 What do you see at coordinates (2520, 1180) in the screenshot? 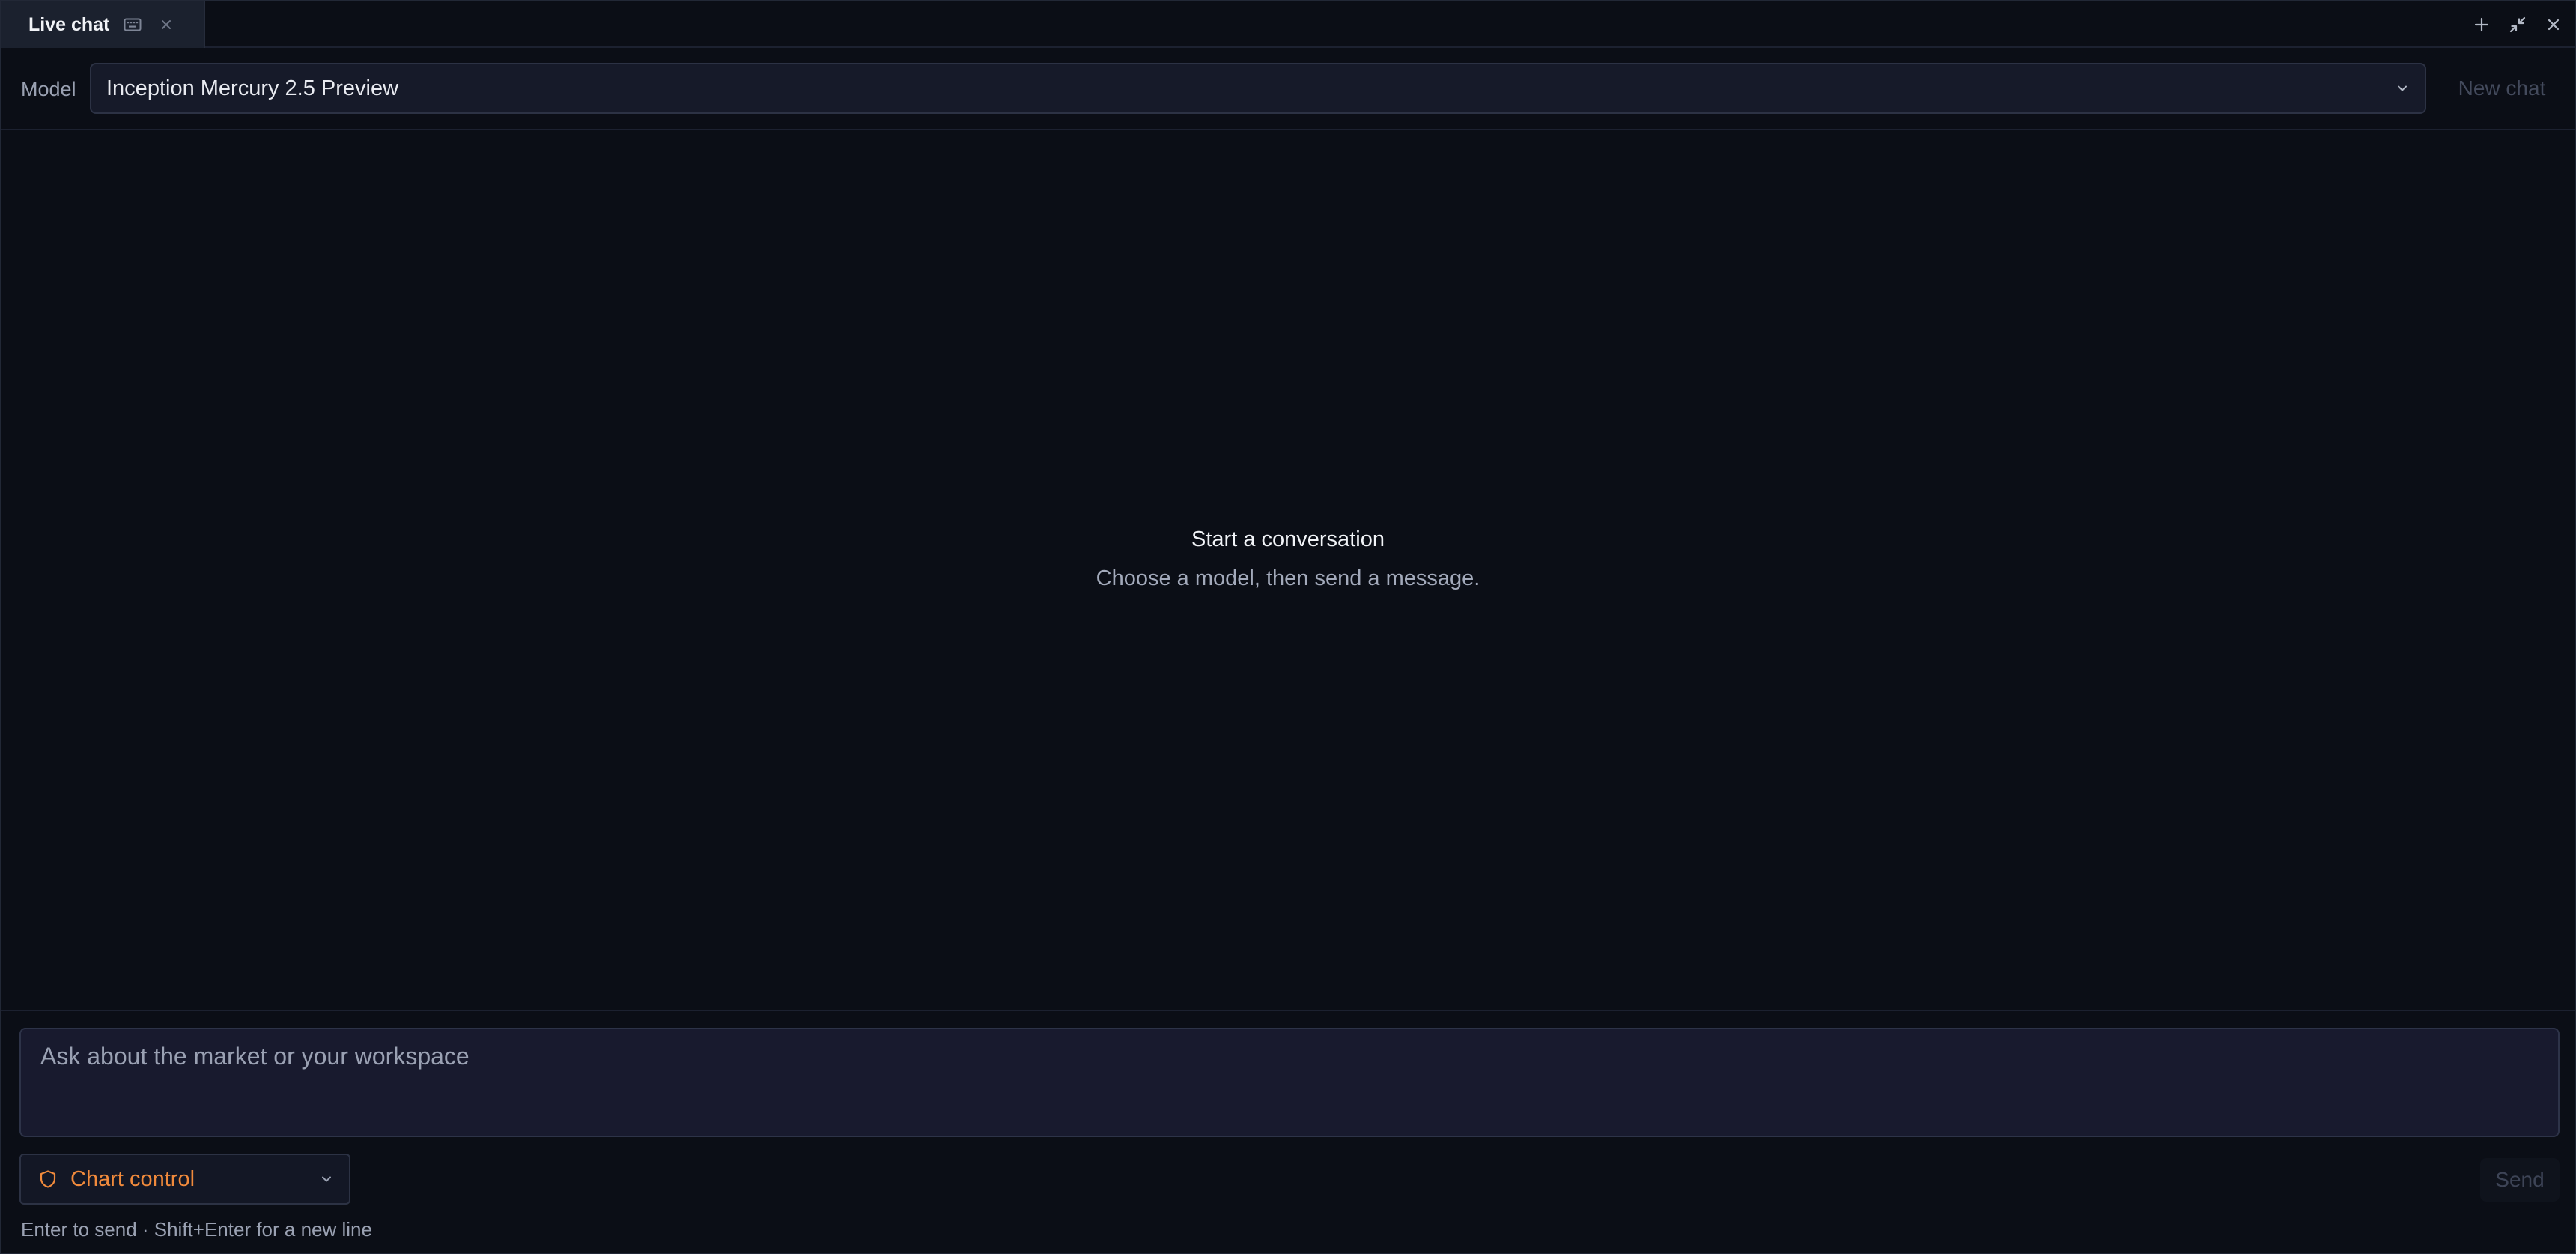
I see `send-button: Send` at bounding box center [2520, 1180].